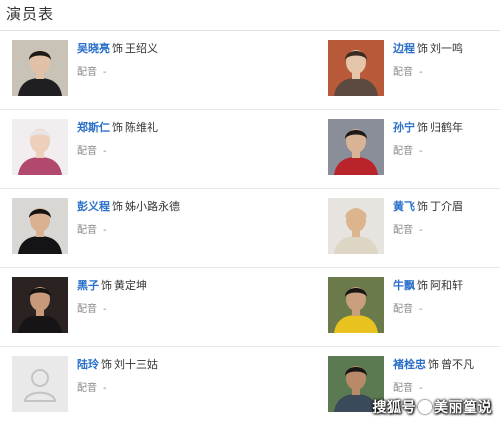 Image resolution: width=500 pixels, height=426 pixels. Describe the element at coordinates (157, 297) in the screenshot. I see `cast-info: 黑子饰黄定坤配音 -` at that location.